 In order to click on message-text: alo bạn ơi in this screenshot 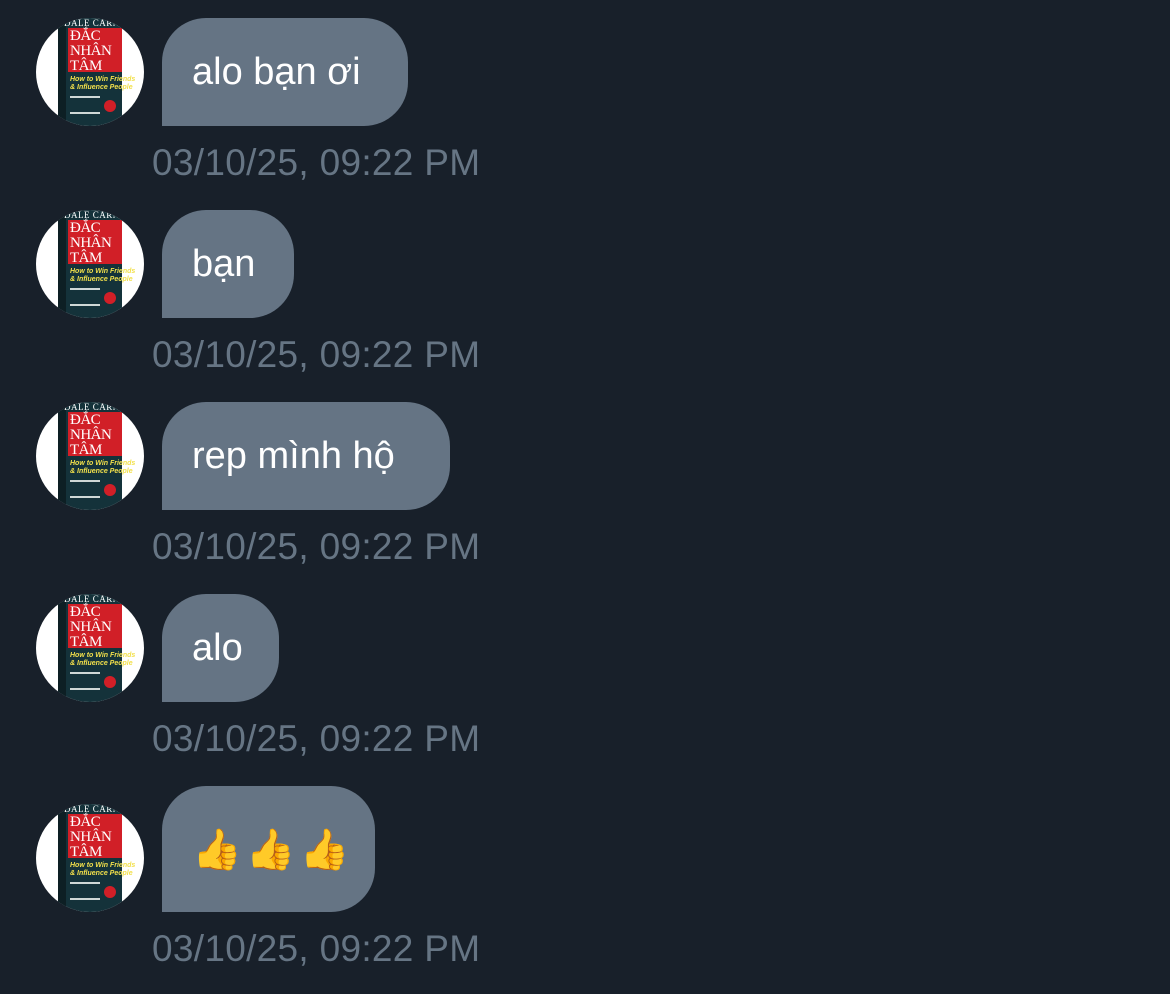, I will do `click(276, 71)`.